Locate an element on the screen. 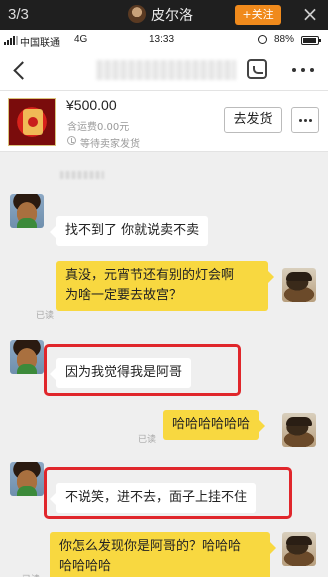 Image resolution: width=328 pixels, height=577 pixels. chat-nav-bar is located at coordinates (164, 70).